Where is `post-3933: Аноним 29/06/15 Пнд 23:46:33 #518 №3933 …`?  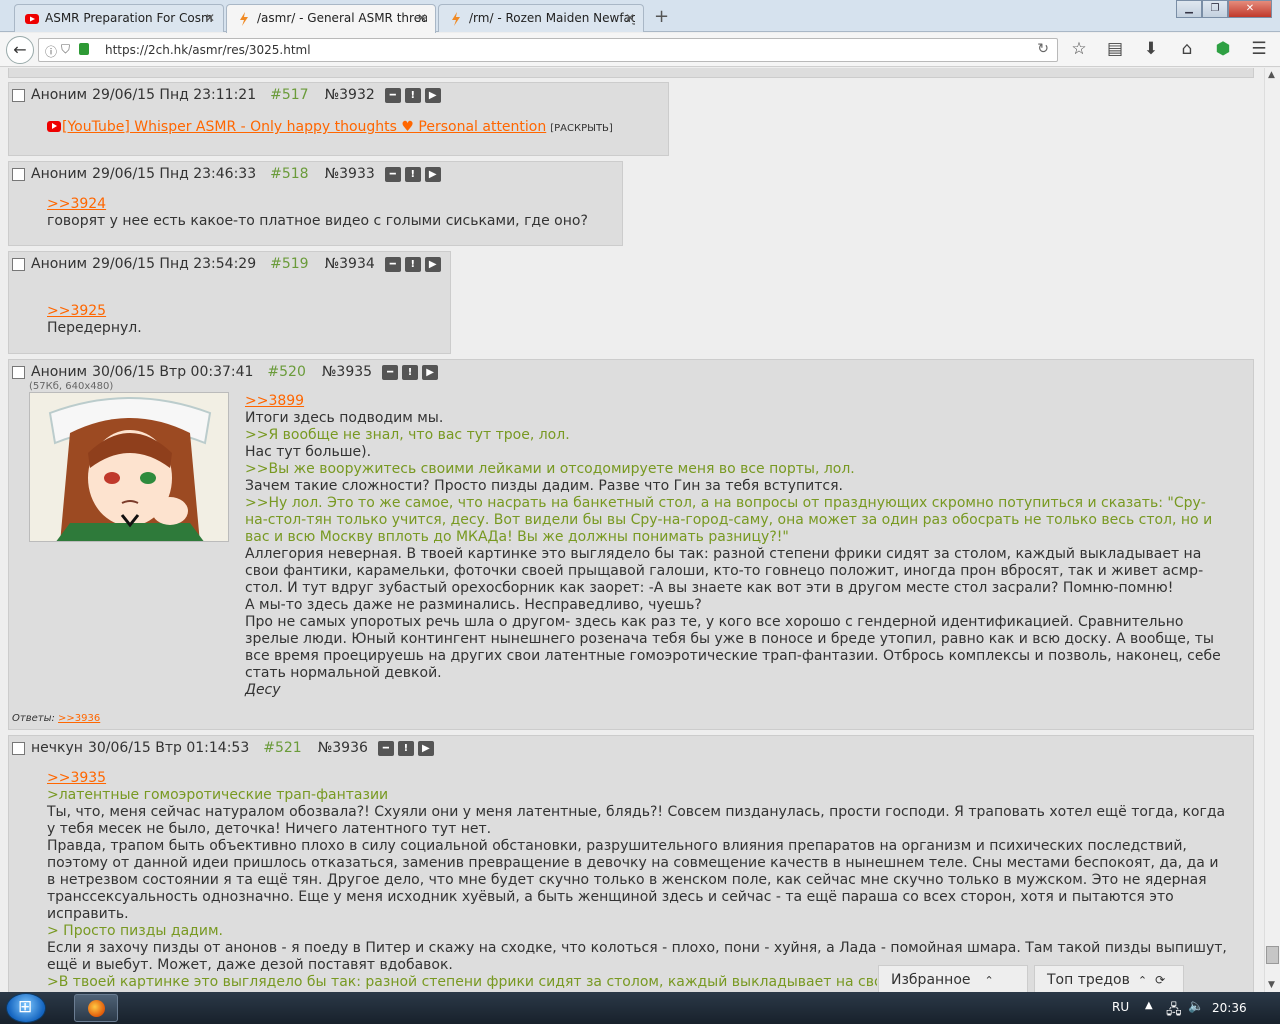 post-3933: Аноним 29/06/15 Пнд 23:46:33 #518 №3933 … is located at coordinates (315, 203).